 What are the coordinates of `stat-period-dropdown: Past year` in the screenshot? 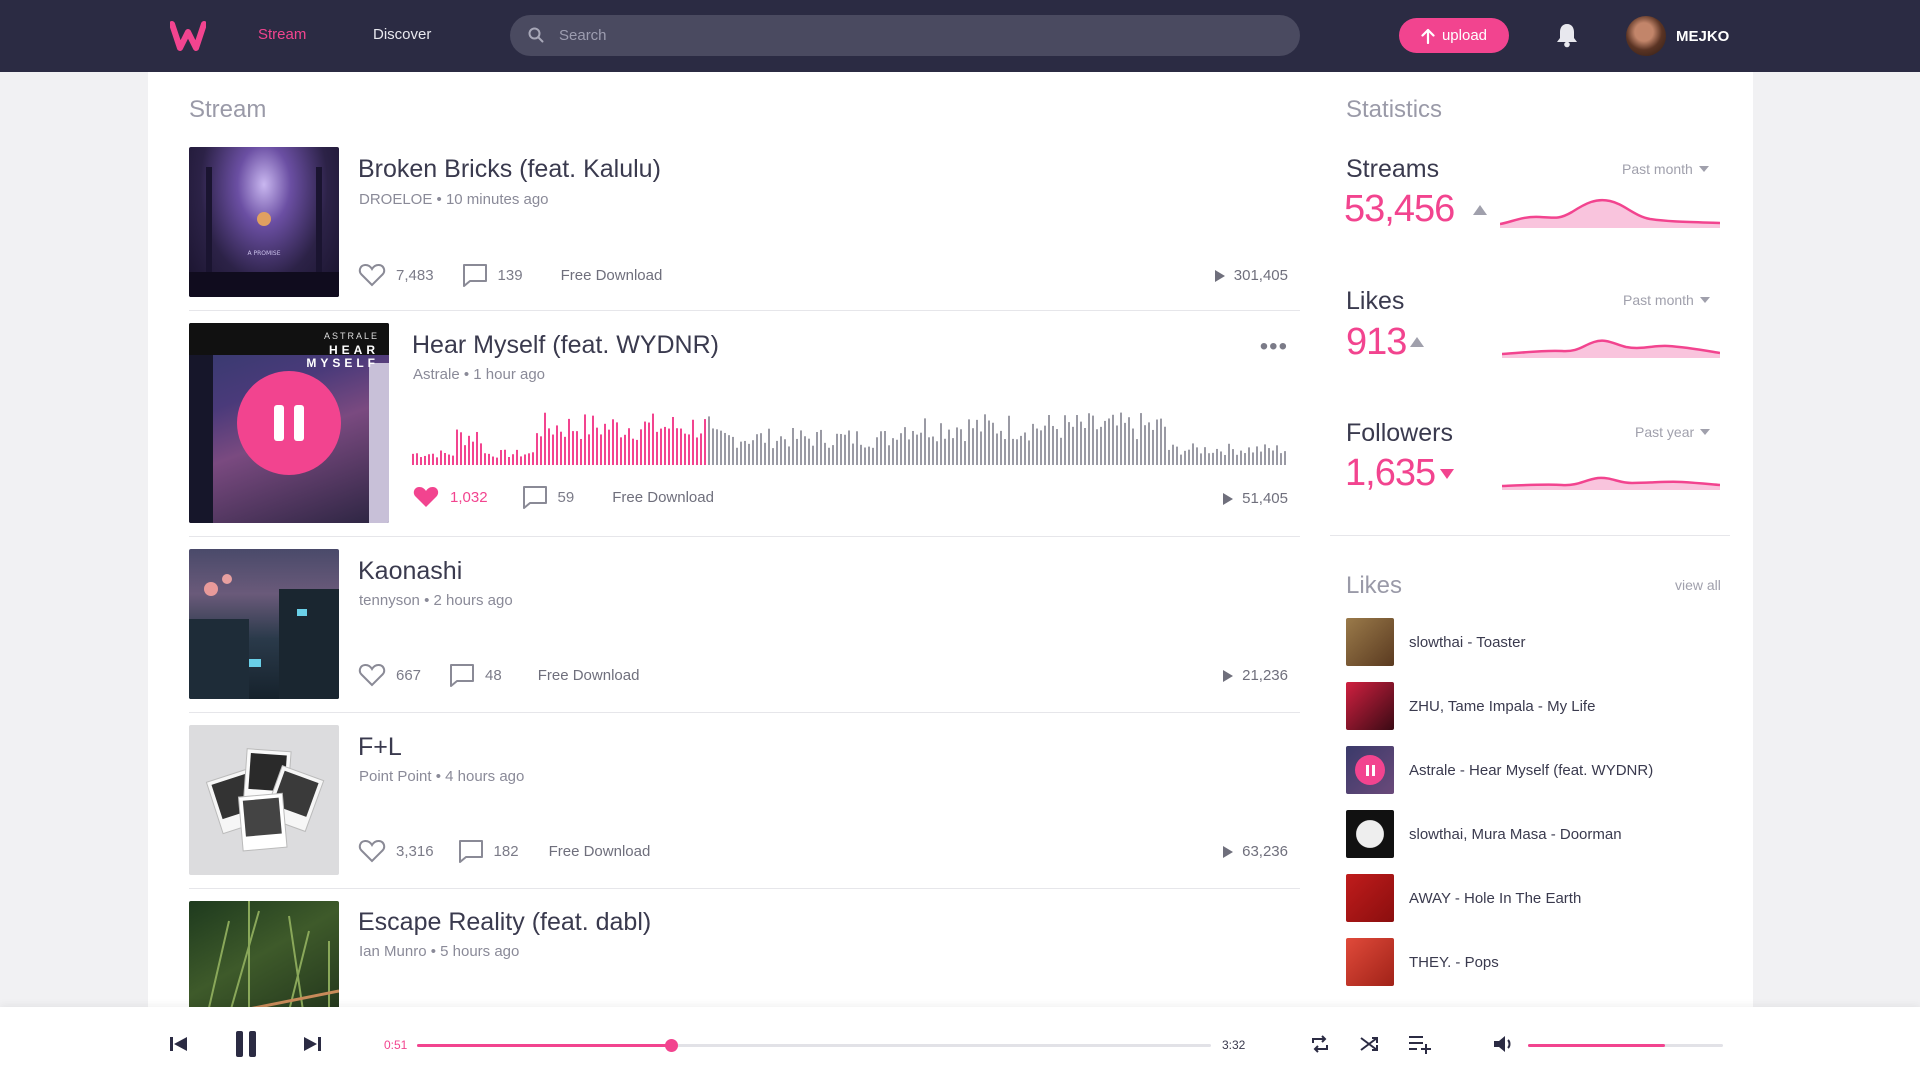 It's located at (1673, 432).